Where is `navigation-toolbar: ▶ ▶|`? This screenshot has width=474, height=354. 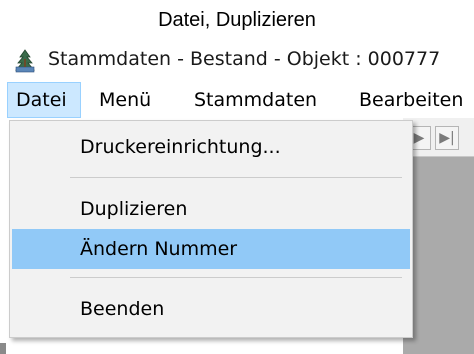
navigation-toolbar: ▶ ▶| is located at coordinates (438, 137).